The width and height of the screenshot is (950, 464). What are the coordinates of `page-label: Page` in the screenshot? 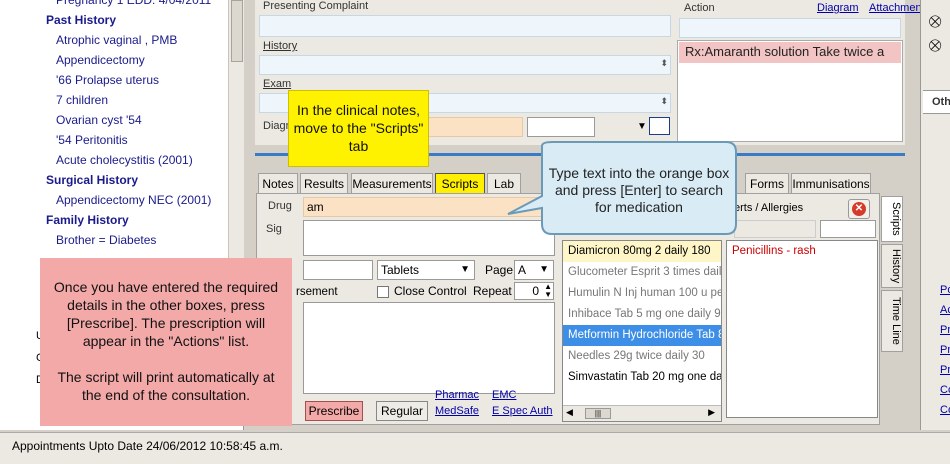 It's located at (499, 270).